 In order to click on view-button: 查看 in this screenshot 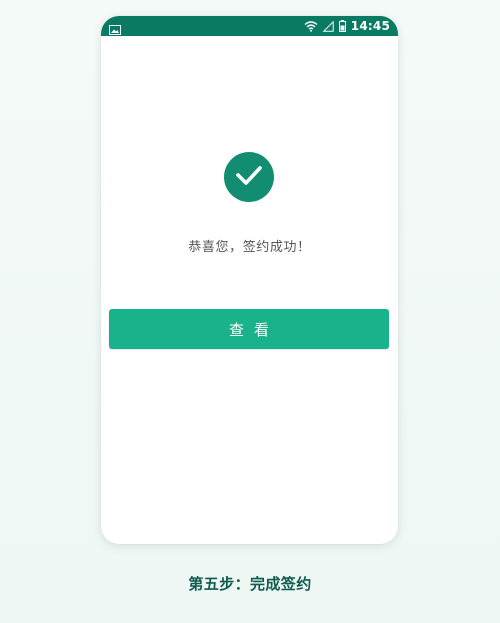, I will do `click(249, 329)`.